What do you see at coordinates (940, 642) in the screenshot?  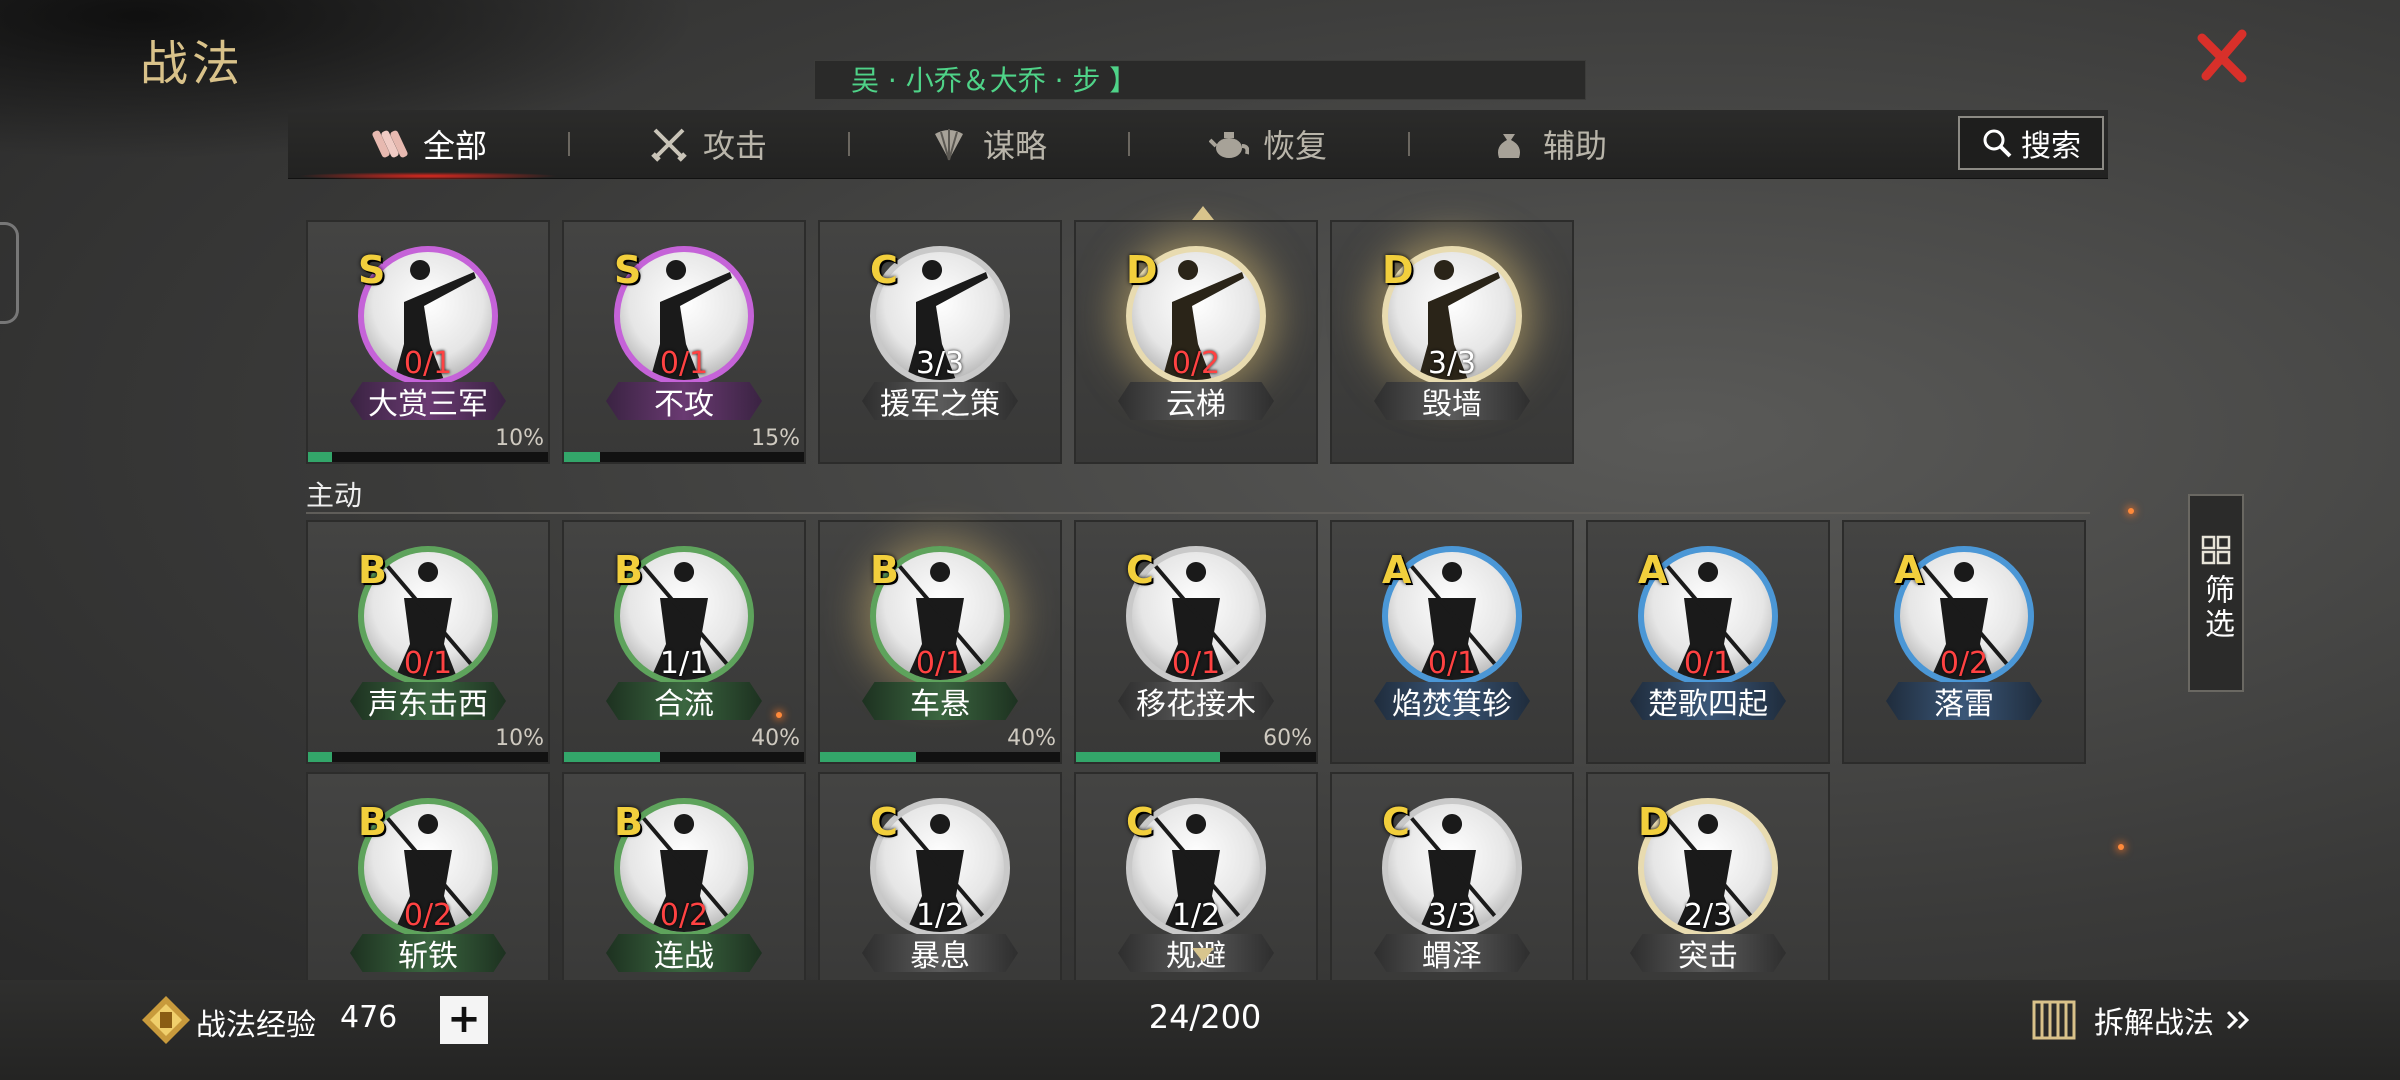 I see `skill-card: B 0/1 车悬 40%` at bounding box center [940, 642].